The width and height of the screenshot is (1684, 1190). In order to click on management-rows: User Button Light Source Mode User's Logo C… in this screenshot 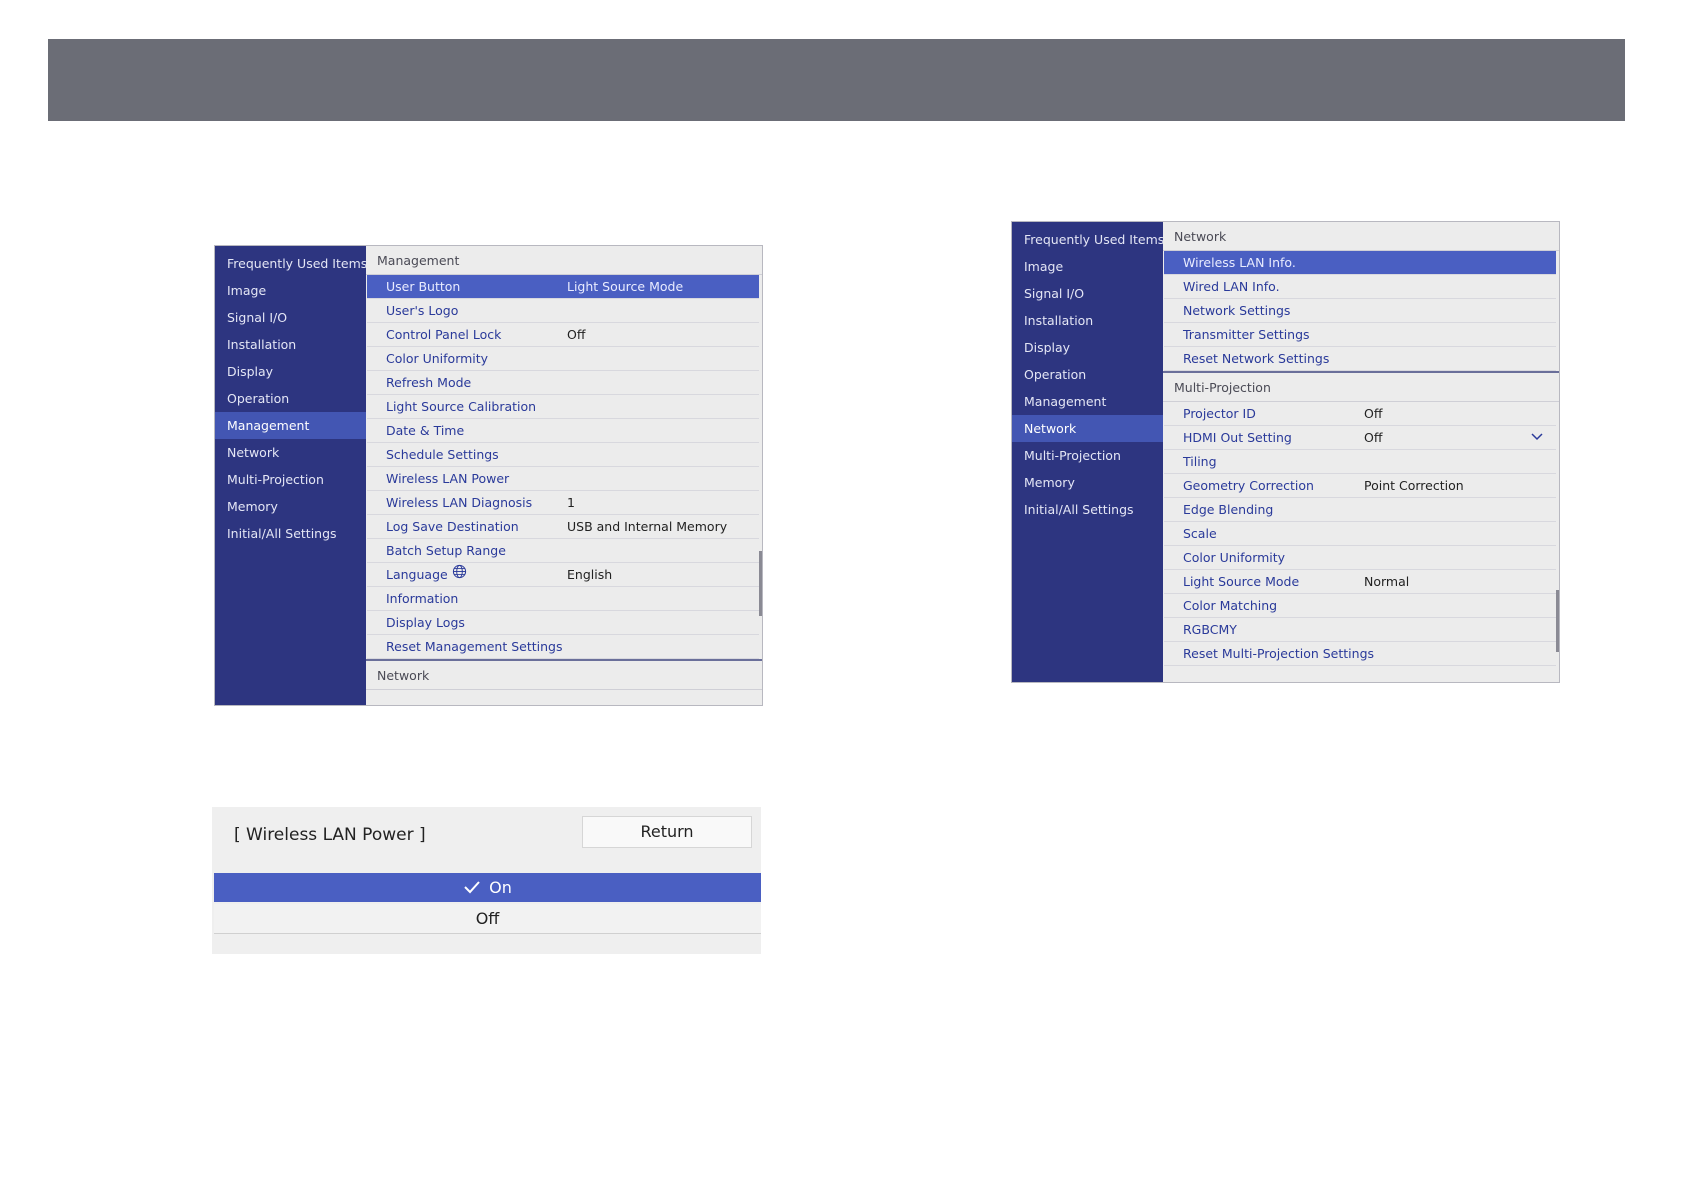, I will do `click(564, 467)`.